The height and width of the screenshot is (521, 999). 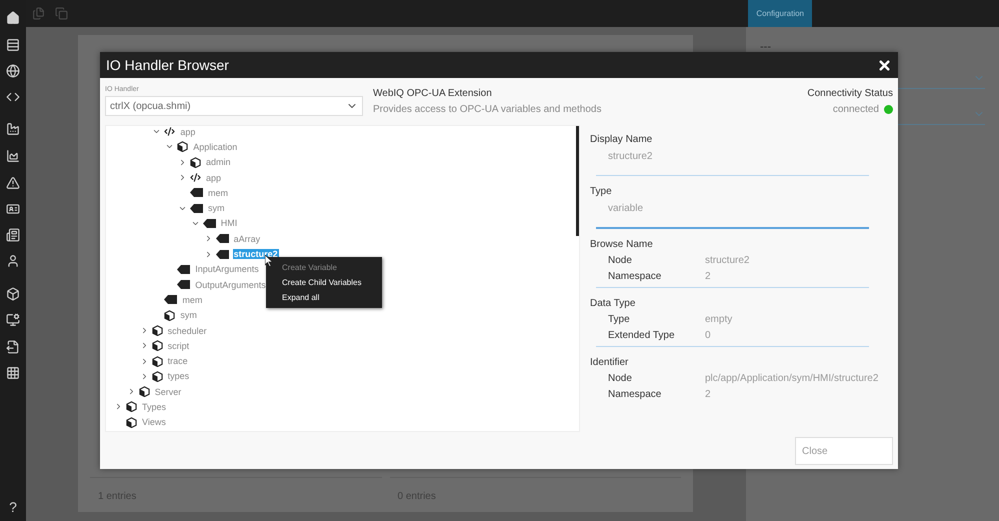 I want to click on file-export-icon, so click(x=13, y=347).